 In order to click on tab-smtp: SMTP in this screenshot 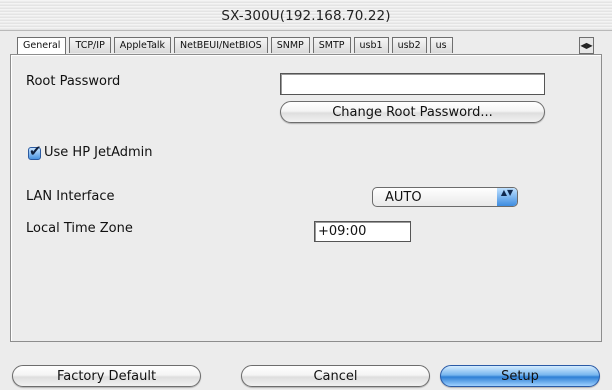, I will do `click(331, 45)`.